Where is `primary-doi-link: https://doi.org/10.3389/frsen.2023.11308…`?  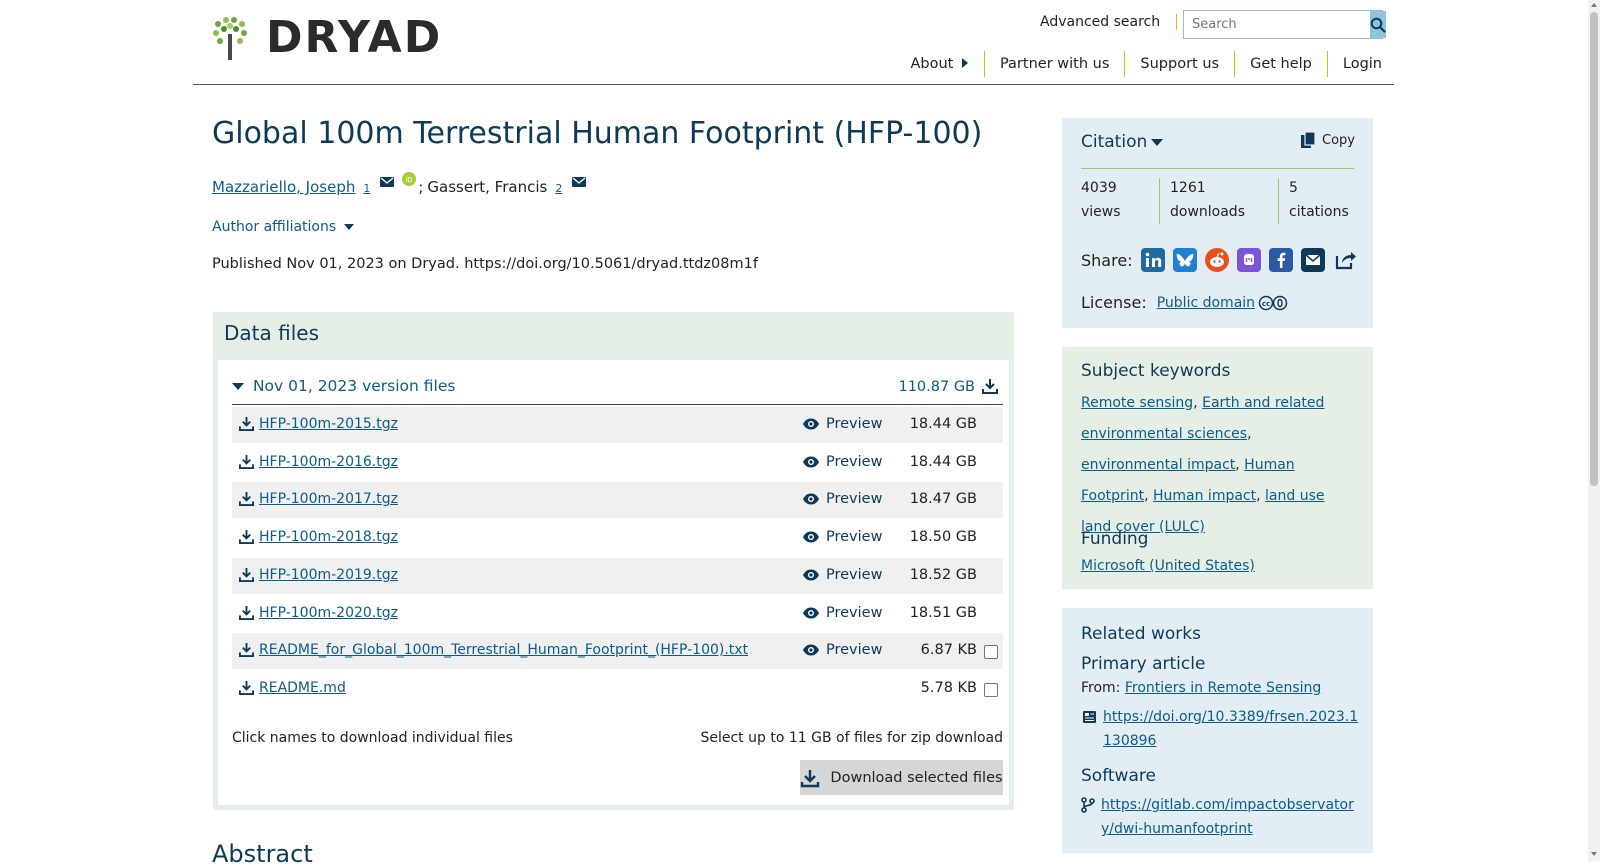
primary-doi-link: https://doi.org/10.3389/frsen.2023.11308… is located at coordinates (1231, 729).